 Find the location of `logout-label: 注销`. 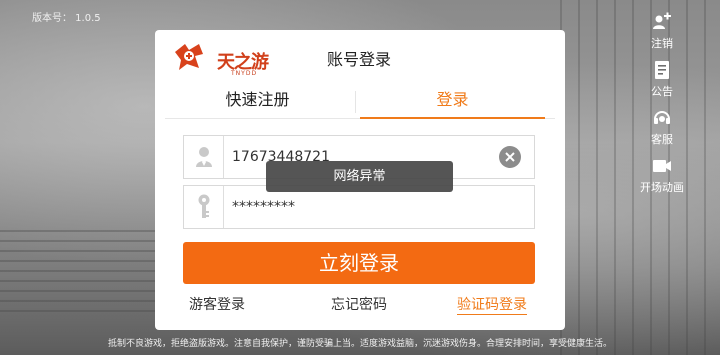

logout-label: 注销 is located at coordinates (662, 43).